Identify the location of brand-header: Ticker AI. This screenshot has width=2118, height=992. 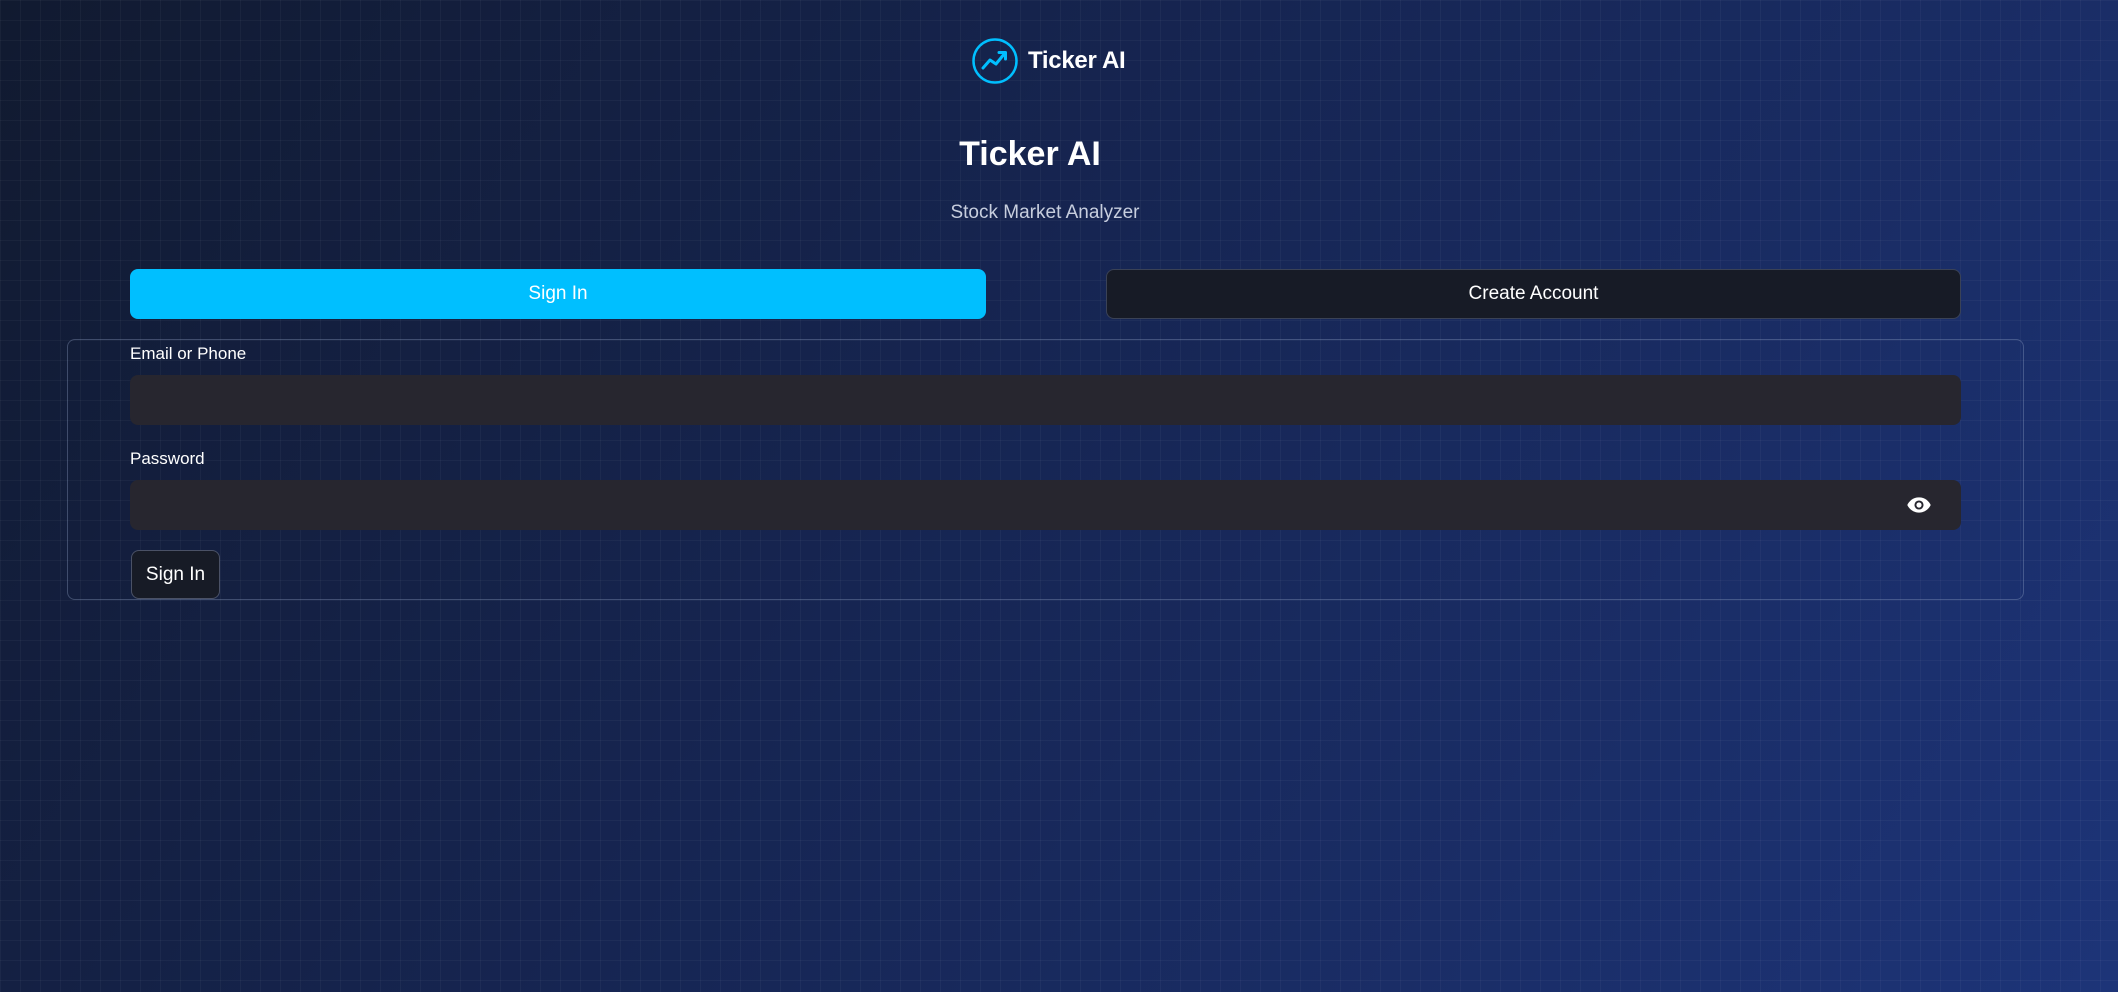
(1048, 61).